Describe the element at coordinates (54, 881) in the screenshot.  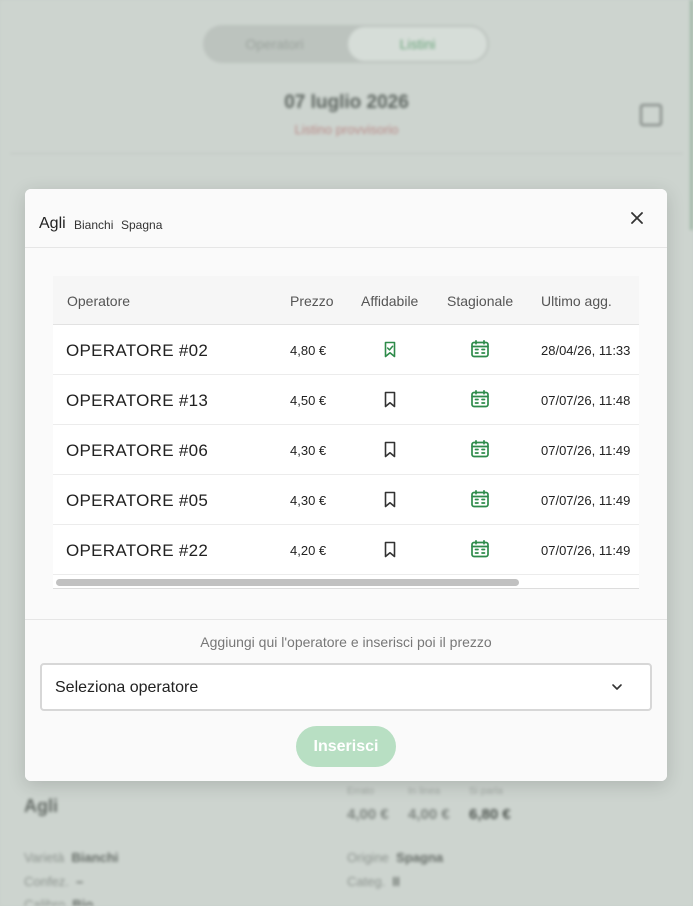
I see `detail-row: Confez. –` at that location.